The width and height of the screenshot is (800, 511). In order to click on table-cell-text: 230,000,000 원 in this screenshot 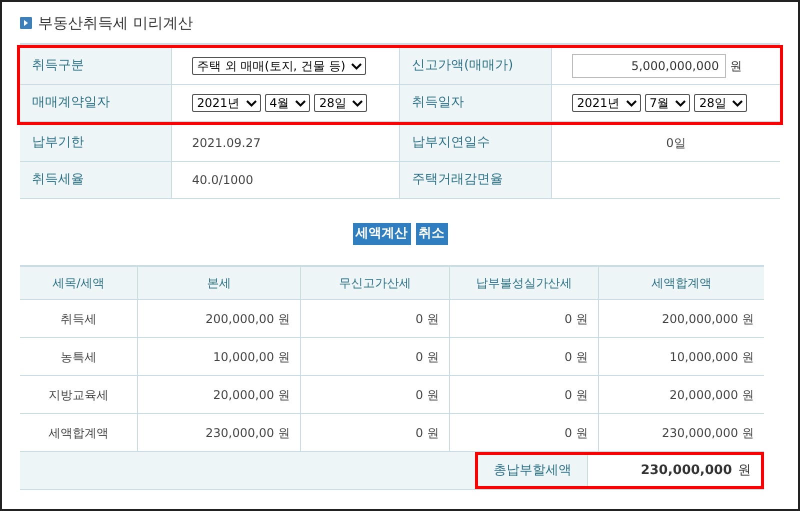, I will do `click(708, 433)`.